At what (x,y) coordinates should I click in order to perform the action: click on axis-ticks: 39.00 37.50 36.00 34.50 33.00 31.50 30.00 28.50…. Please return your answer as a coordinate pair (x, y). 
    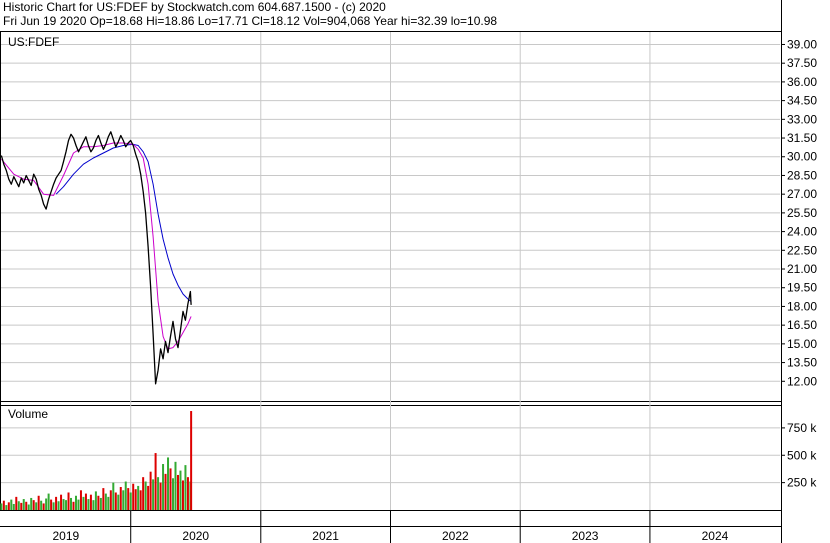
    Looking at the image, I should click on (799, 263).